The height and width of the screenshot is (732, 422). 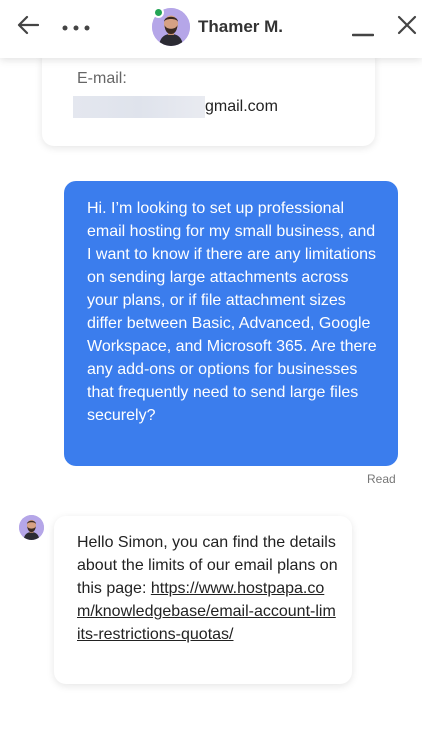 I want to click on chat-header: Thamer M., so click(x=211, y=29).